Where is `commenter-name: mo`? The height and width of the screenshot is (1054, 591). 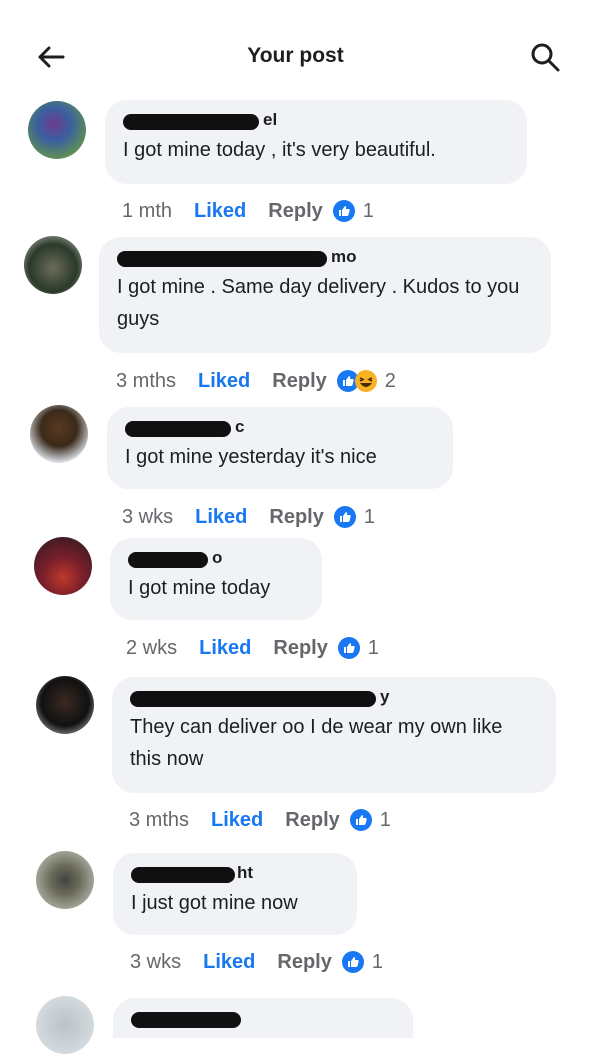
commenter-name: mo is located at coordinates (325, 258).